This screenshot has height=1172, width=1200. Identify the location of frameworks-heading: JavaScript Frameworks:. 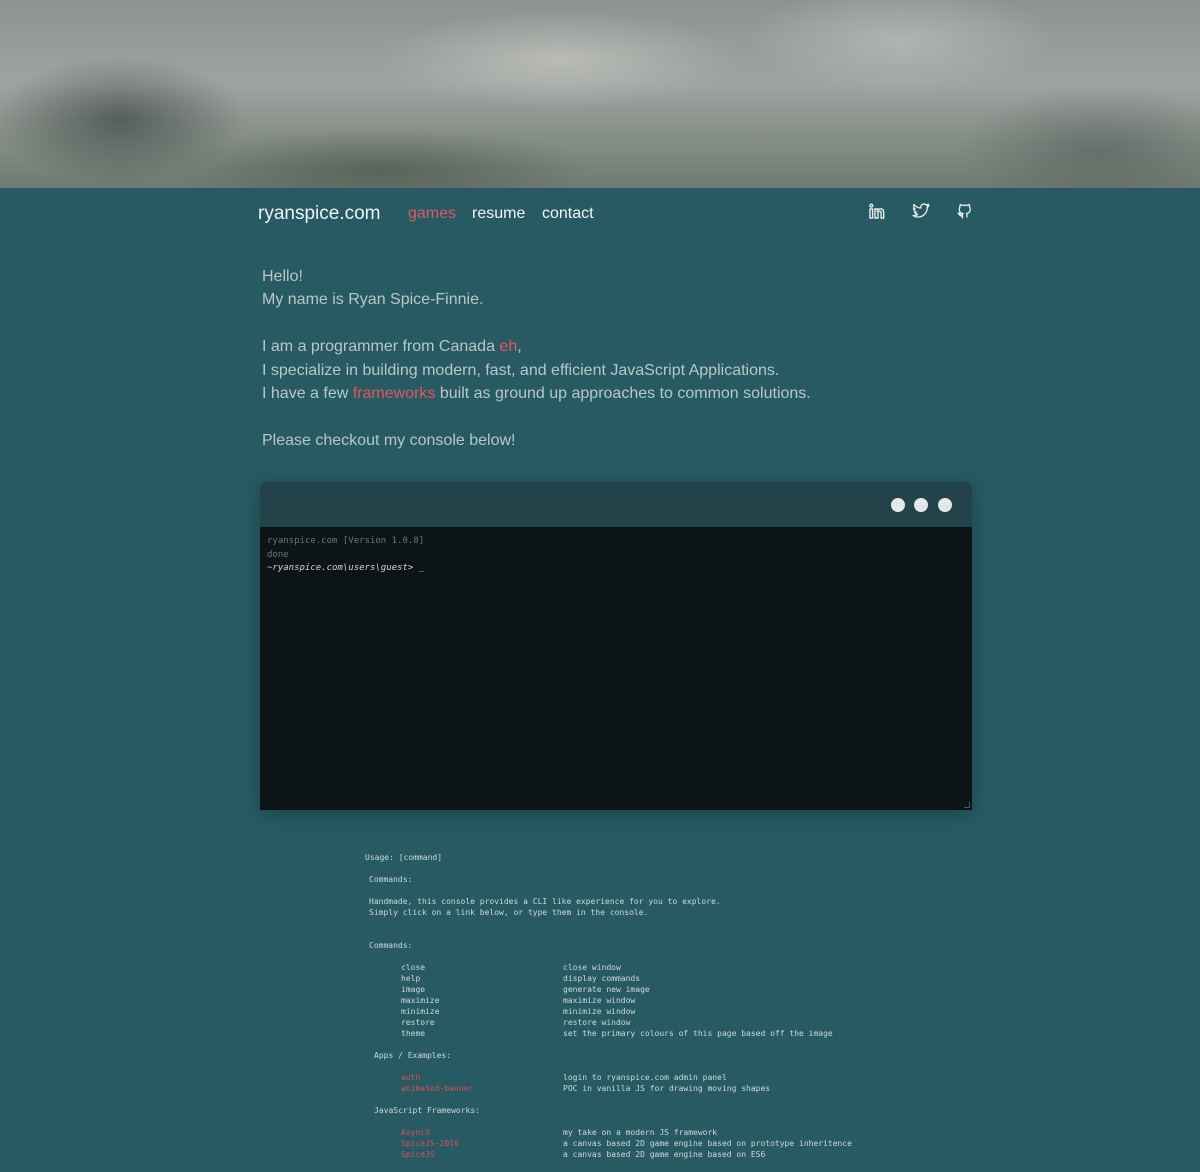
(427, 1110).